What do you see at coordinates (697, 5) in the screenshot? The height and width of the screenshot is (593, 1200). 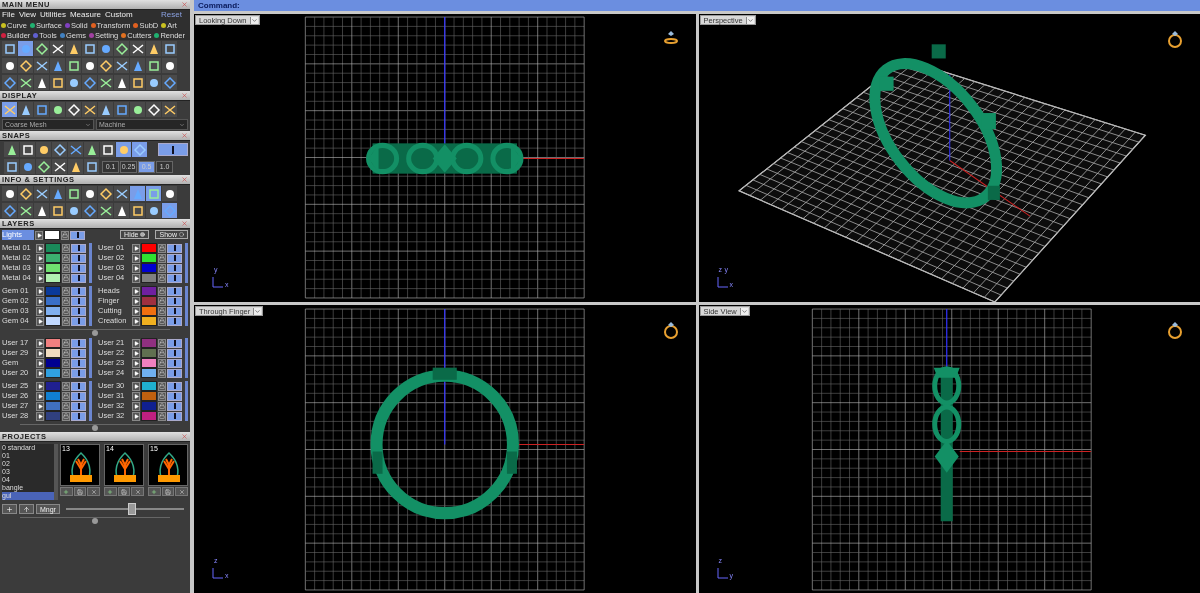 I see `command-bar: Command:` at bounding box center [697, 5].